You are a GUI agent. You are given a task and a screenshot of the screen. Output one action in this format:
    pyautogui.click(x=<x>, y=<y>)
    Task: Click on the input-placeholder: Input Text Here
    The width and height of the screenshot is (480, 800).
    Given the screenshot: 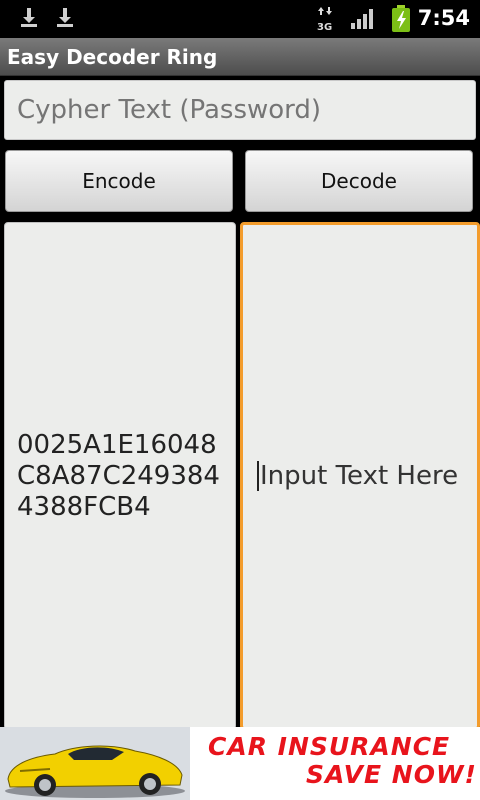 What is the action you would take?
    pyautogui.click(x=359, y=476)
    